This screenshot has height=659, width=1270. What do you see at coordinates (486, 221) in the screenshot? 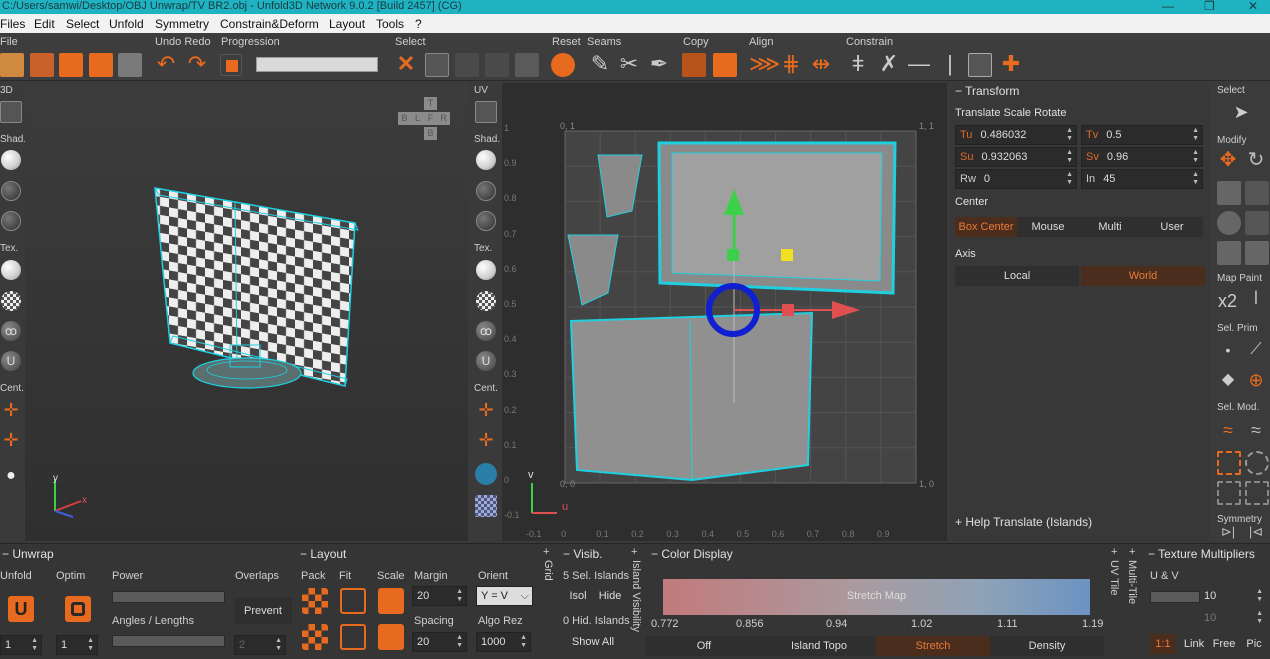
I see `uv-shading-flat-icon` at bounding box center [486, 221].